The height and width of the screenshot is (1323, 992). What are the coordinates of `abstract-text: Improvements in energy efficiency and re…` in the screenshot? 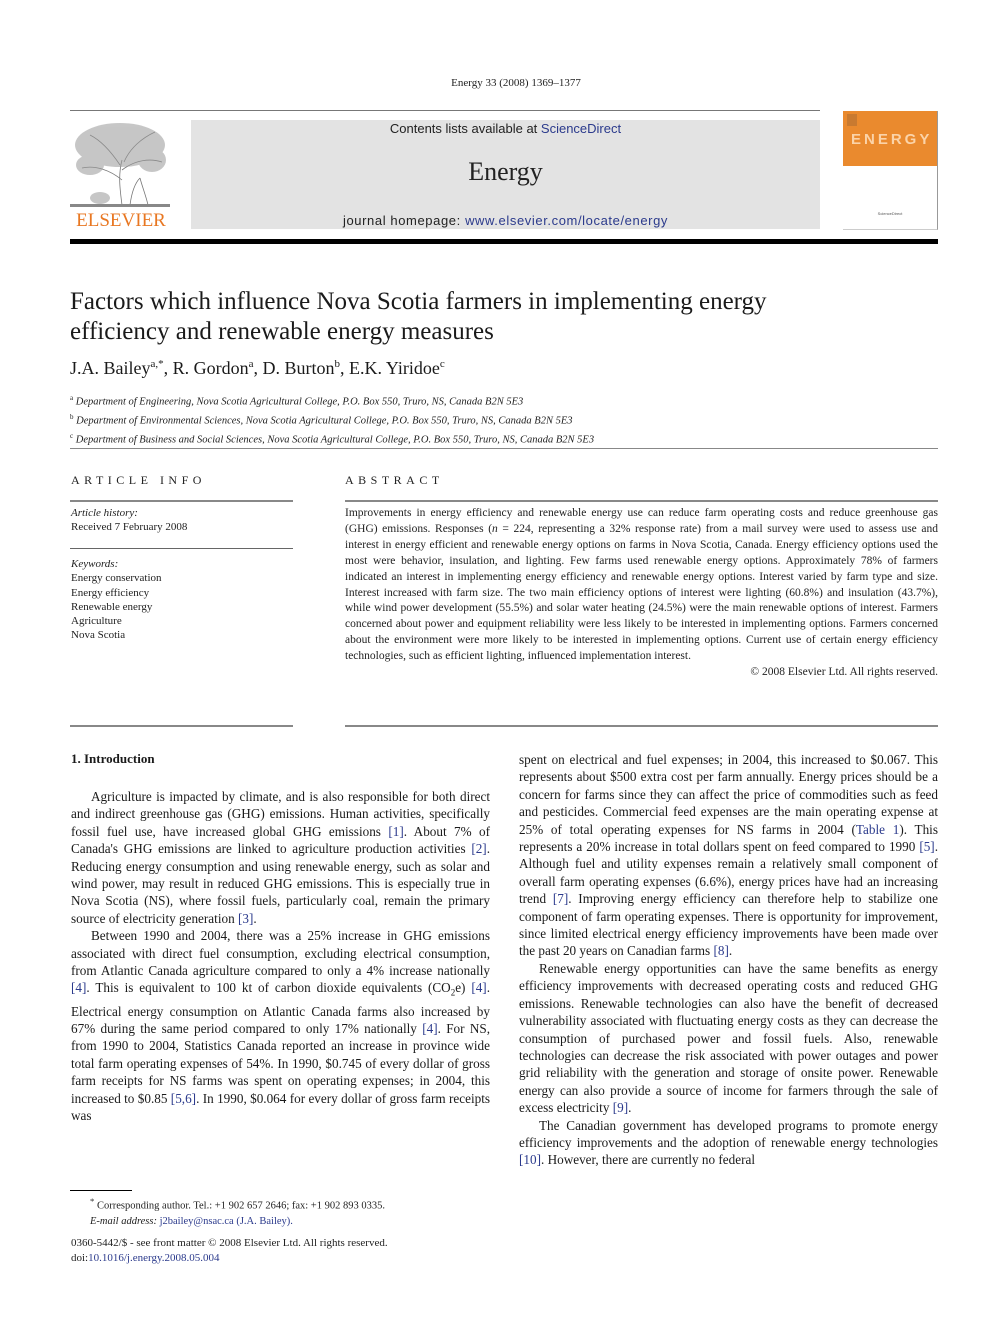 It's located at (642, 585).